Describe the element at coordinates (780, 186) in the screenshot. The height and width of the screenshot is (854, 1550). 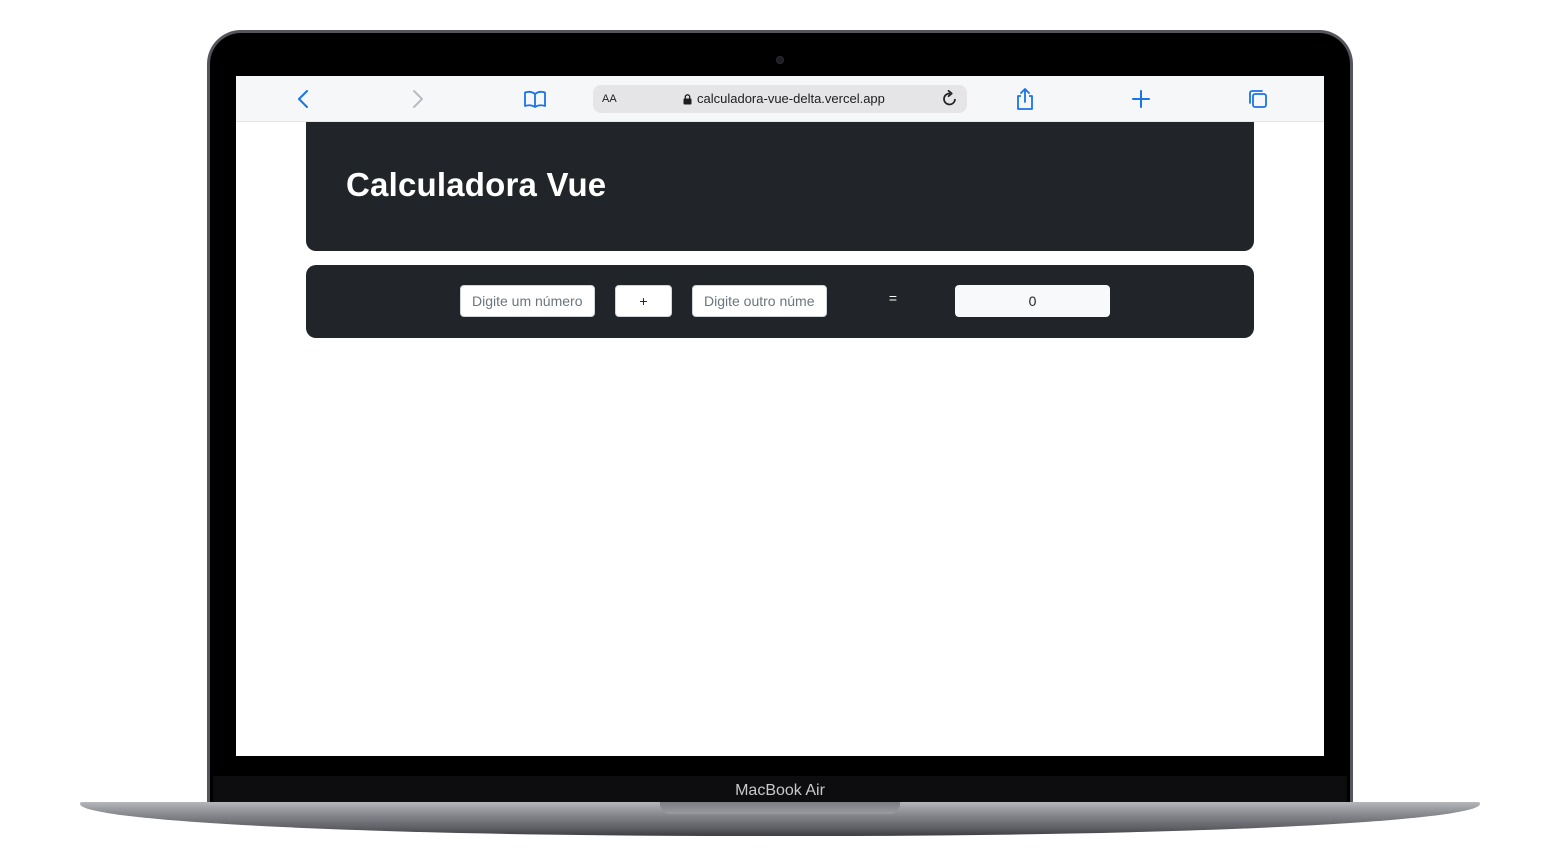
I see `header-card: Calculadora Vue` at that location.